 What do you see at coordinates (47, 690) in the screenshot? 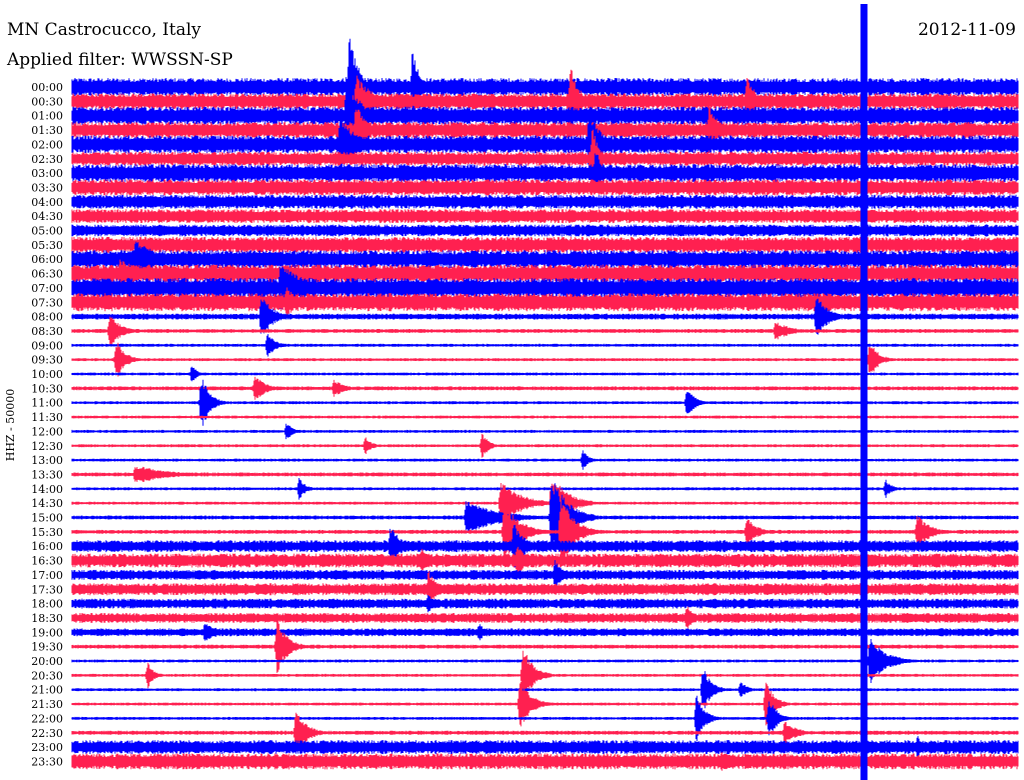
I see `tick-label: 21:00` at bounding box center [47, 690].